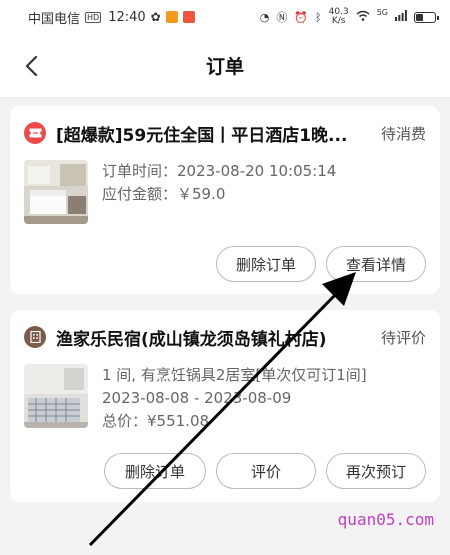 The height and width of the screenshot is (555, 450). I want to click on page-title: 订单, so click(224, 67).